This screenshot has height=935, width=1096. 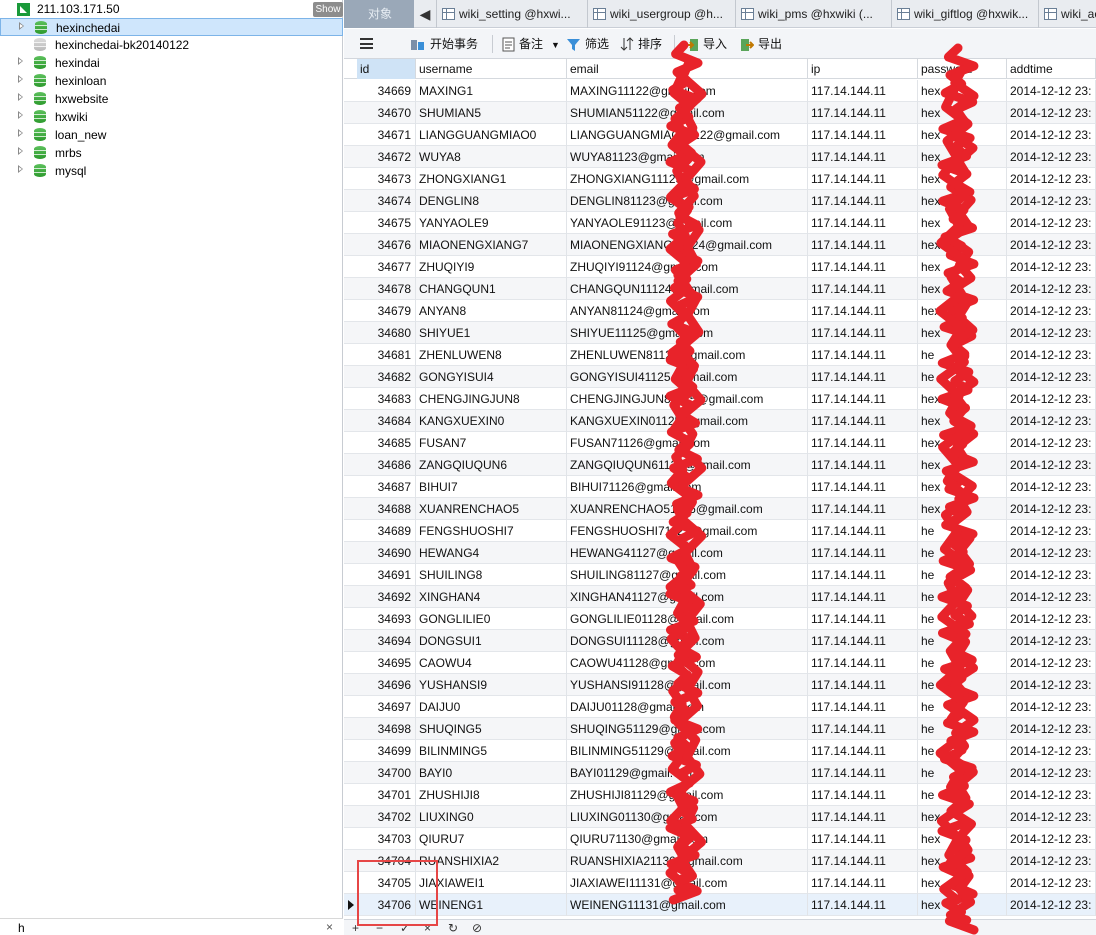 What do you see at coordinates (171, 63) in the screenshot?
I see `database-item: hexindai` at bounding box center [171, 63].